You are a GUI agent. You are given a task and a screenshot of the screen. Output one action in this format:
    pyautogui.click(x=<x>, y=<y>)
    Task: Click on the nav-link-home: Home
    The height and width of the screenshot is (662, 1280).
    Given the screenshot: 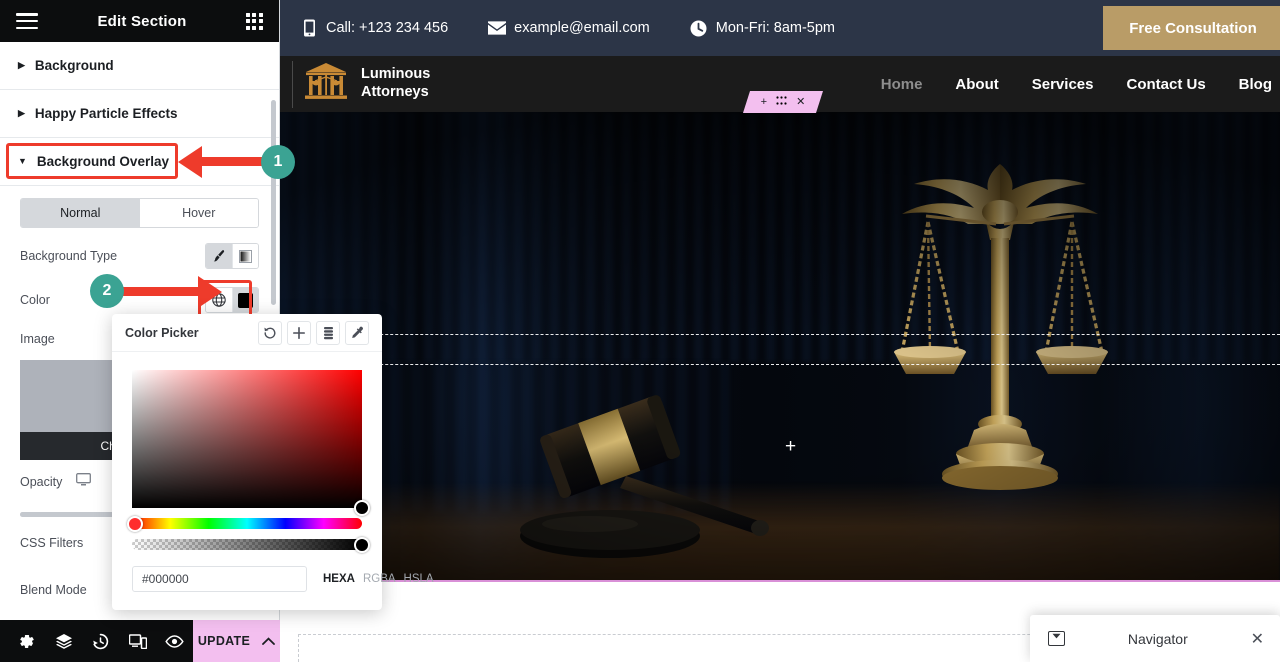 What is the action you would take?
    pyautogui.click(x=902, y=84)
    